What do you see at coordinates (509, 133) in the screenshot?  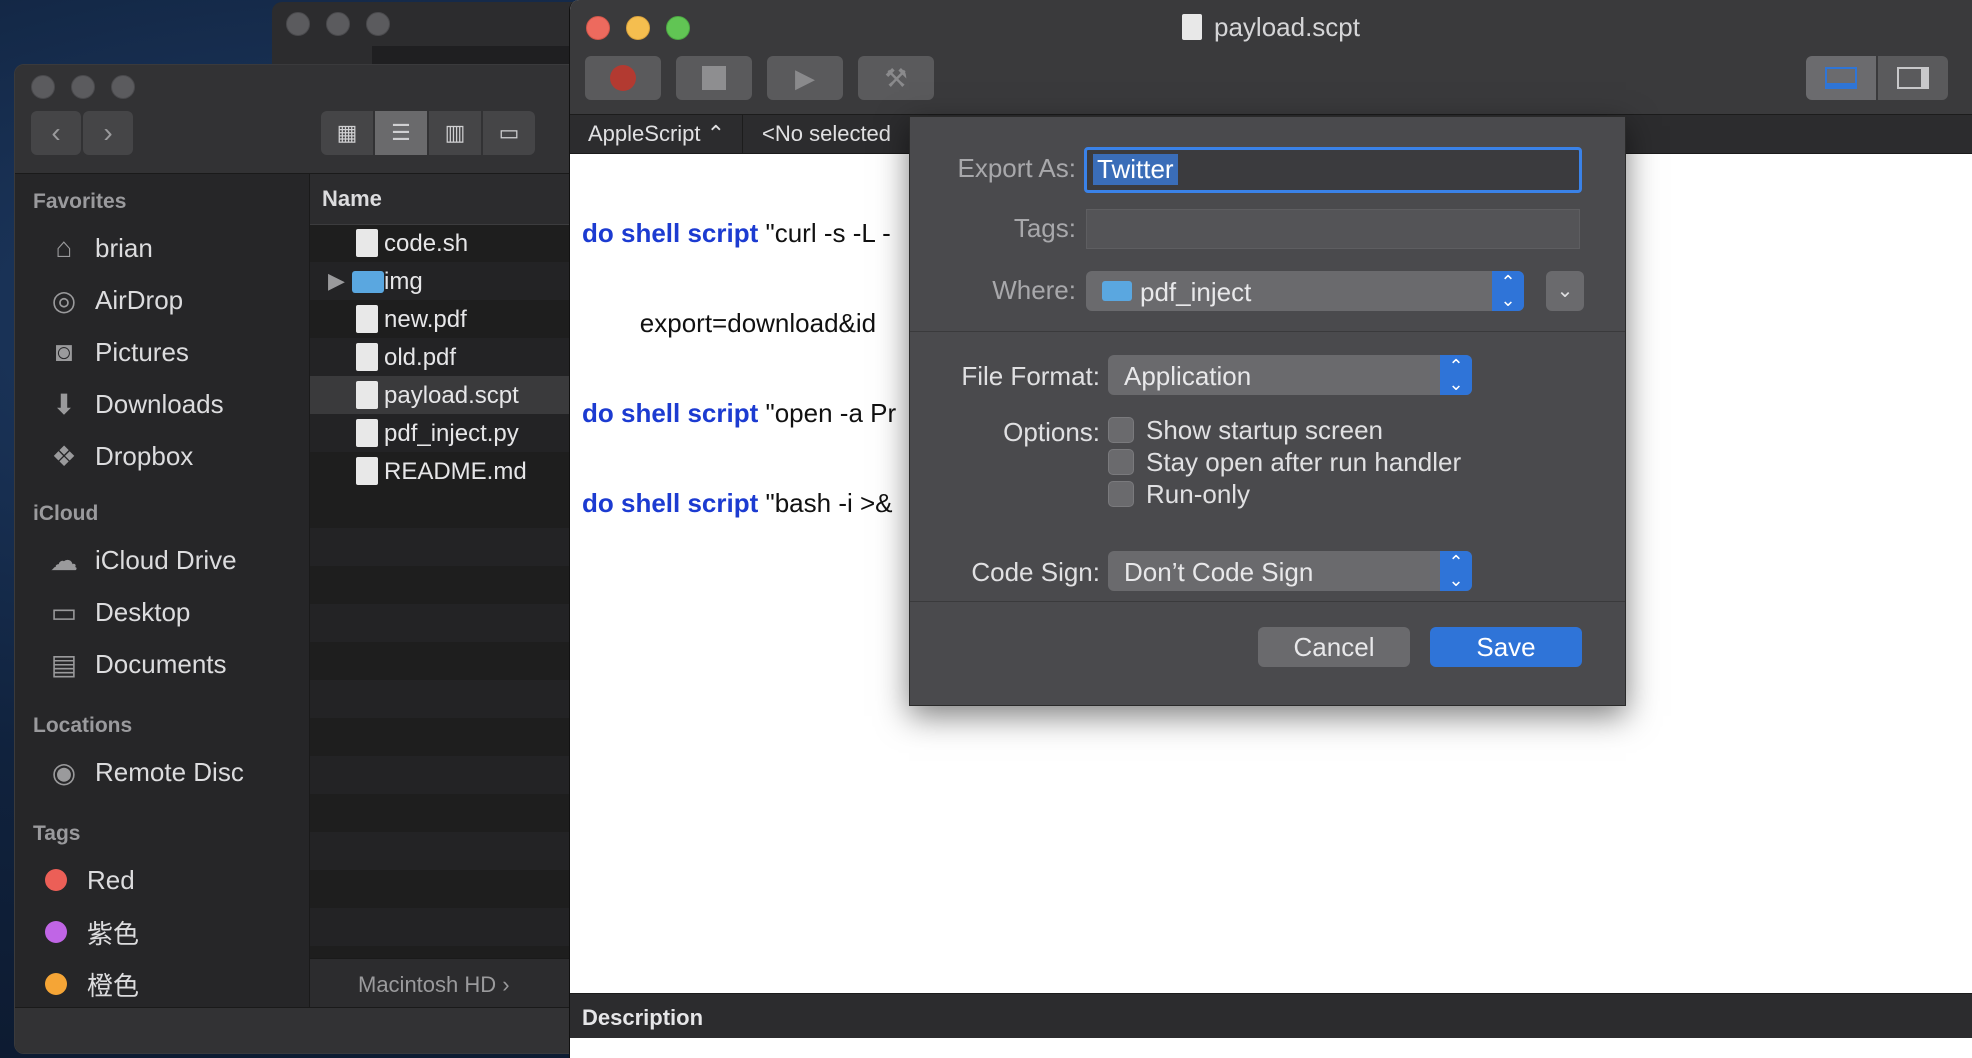 I see `gallery-view-button: ▭` at bounding box center [509, 133].